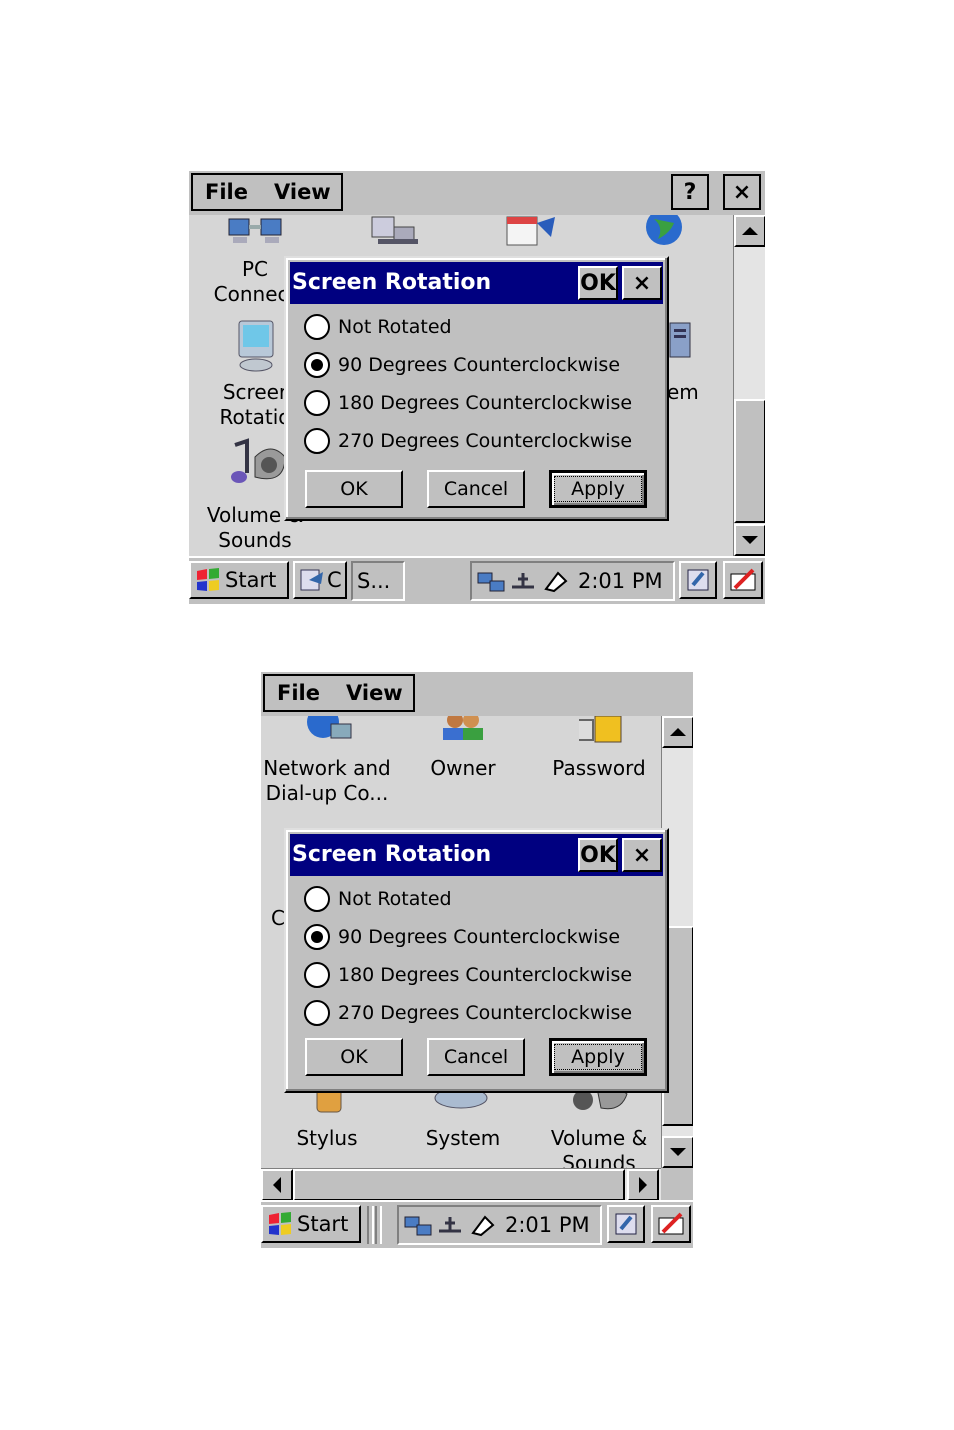  What do you see at coordinates (677, 1184) in the screenshot?
I see `scroll-corner` at bounding box center [677, 1184].